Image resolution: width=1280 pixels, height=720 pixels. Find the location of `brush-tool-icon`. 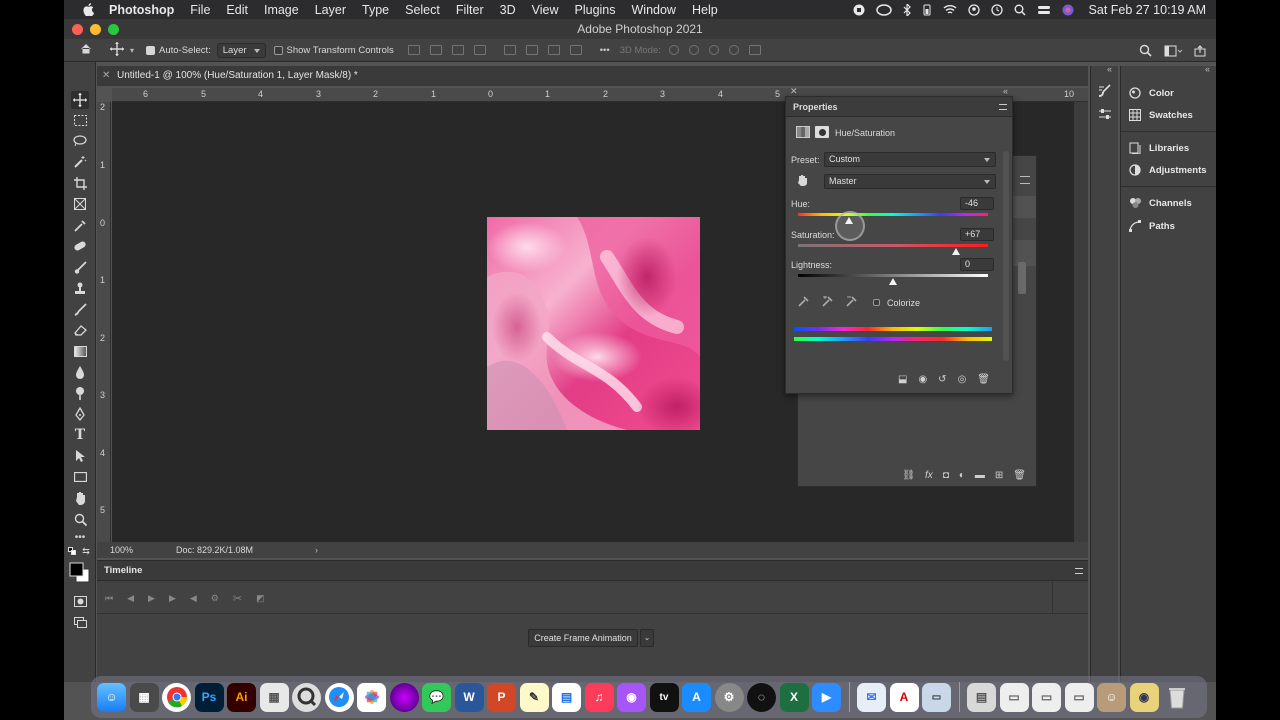

brush-tool-icon is located at coordinates (80, 267).